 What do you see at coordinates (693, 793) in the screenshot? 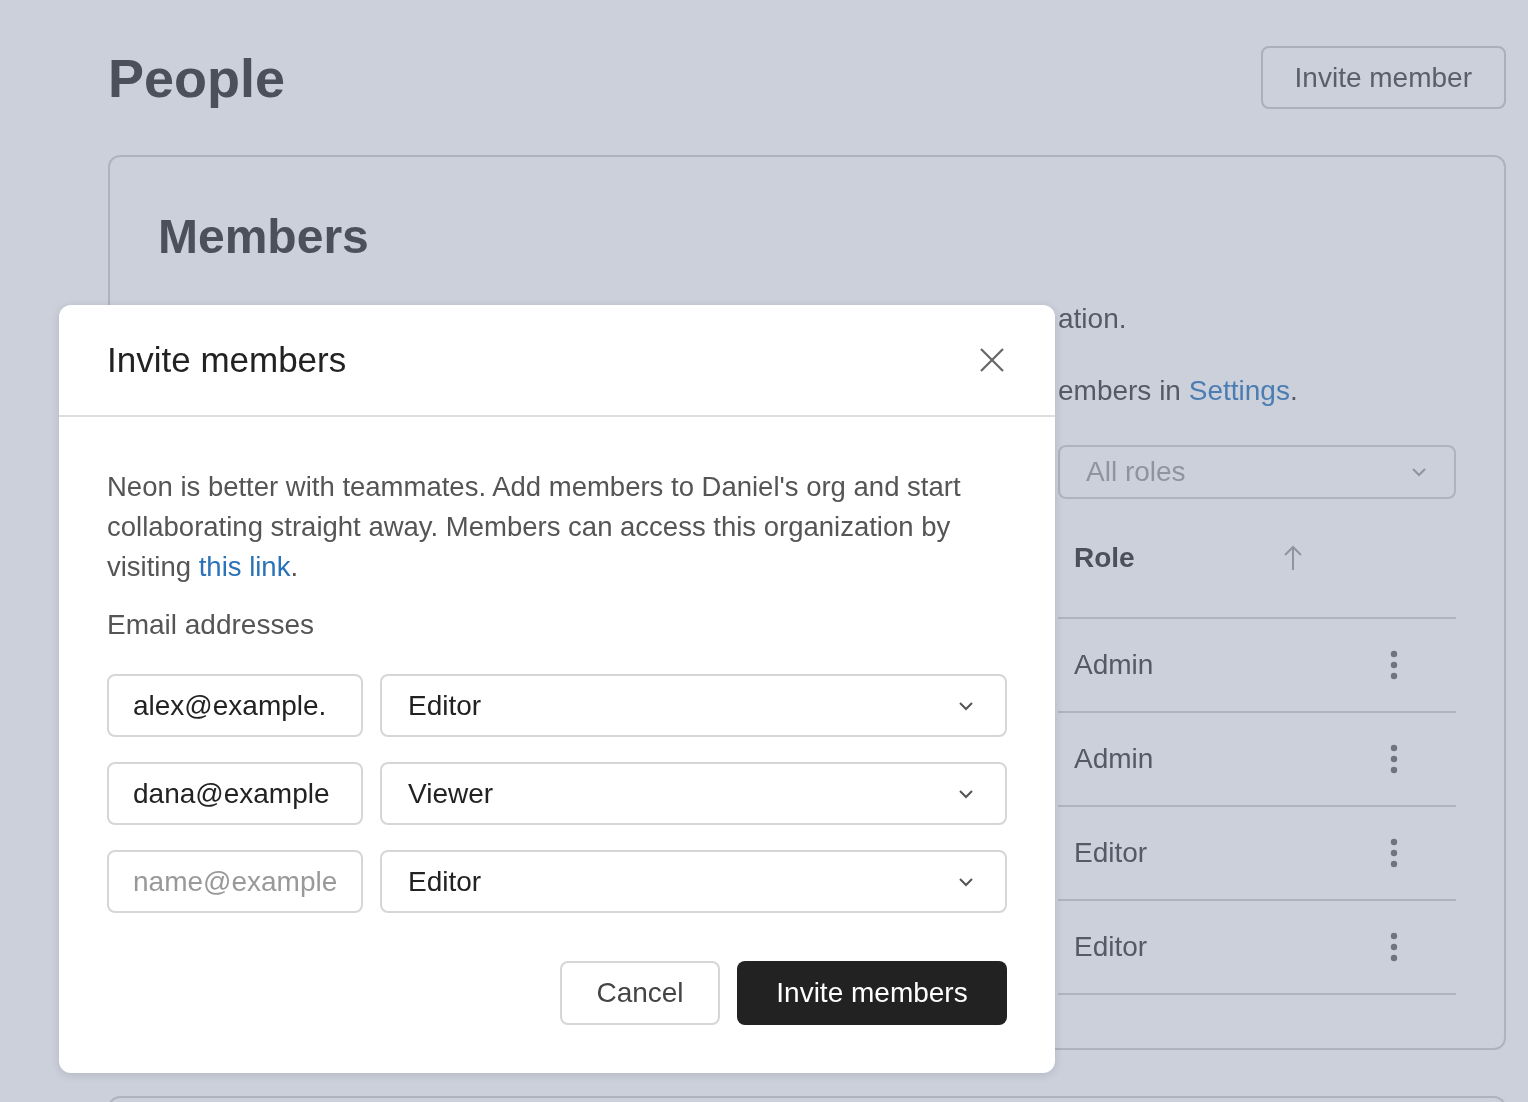
I see `role-select: Viewer` at bounding box center [693, 793].